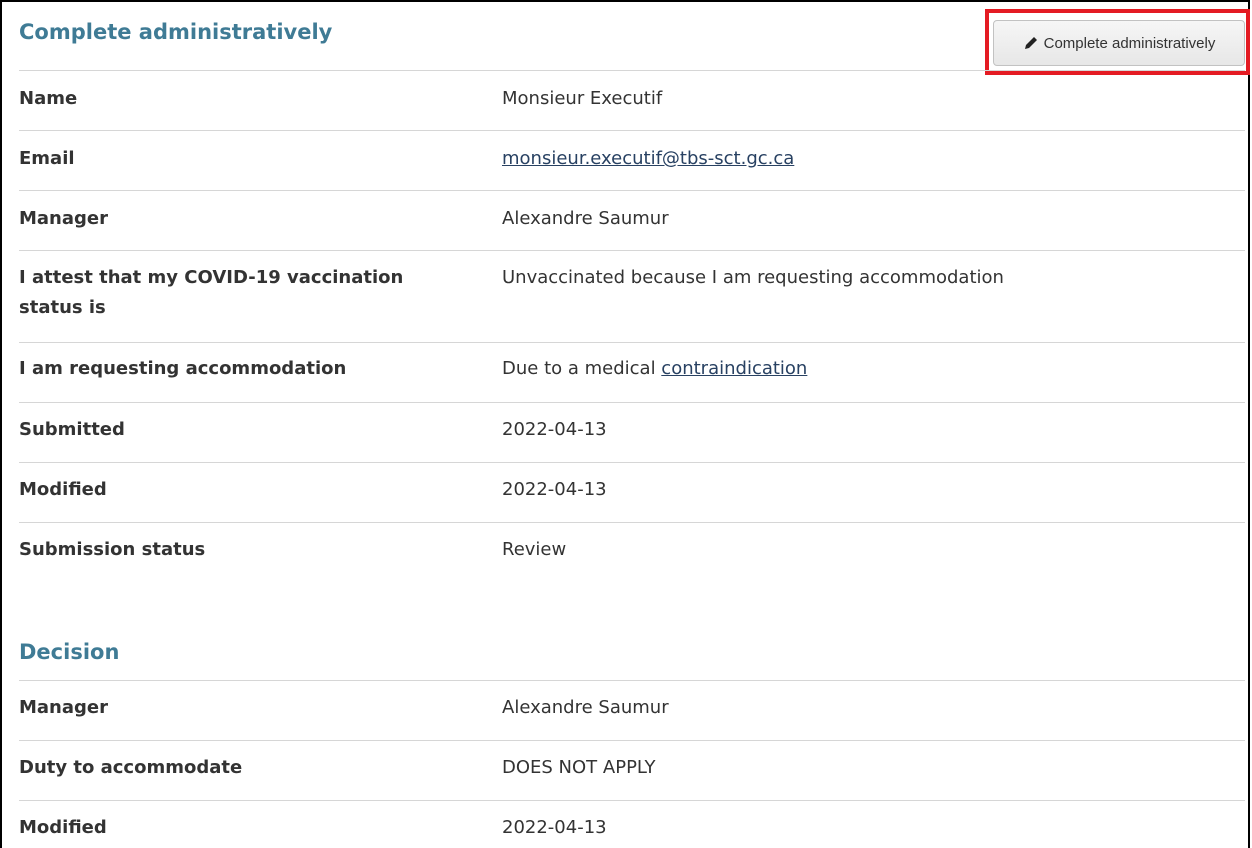  I want to click on row-value-requesting-accommodation: Due to a medical contraindication, so click(872, 369).